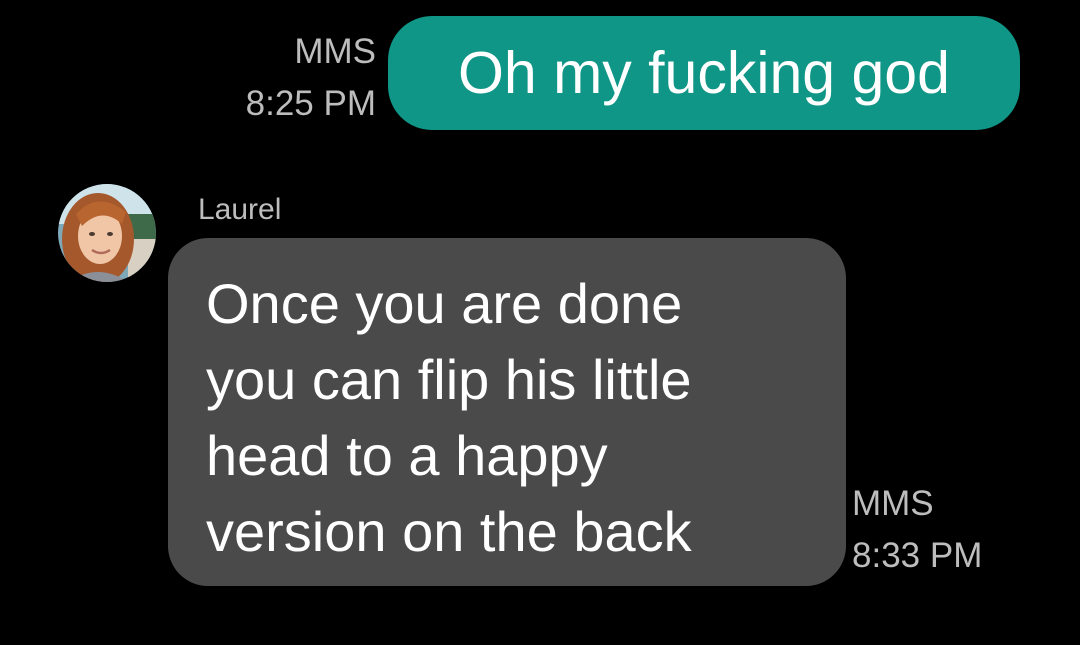 Image resolution: width=1080 pixels, height=645 pixels. I want to click on outgoing-message-bubble: Oh my fucking god, so click(704, 73).